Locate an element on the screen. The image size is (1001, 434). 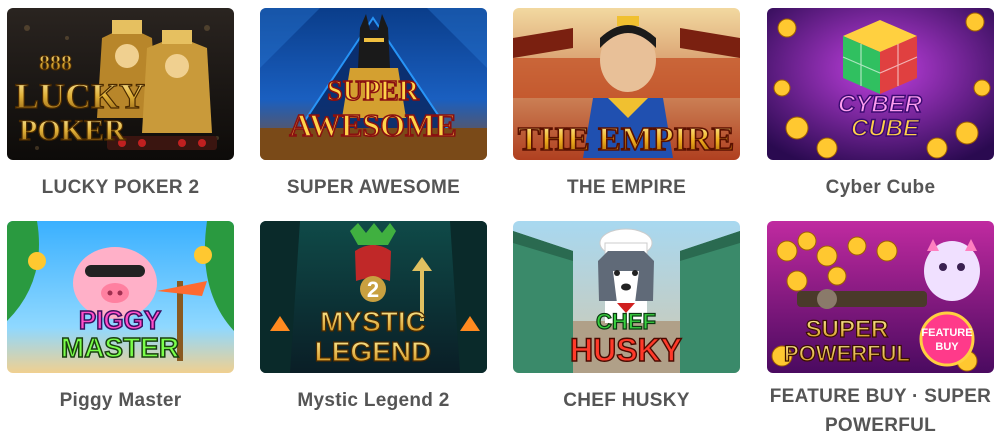
game-title: Mystic Legend 2 is located at coordinates (373, 400).